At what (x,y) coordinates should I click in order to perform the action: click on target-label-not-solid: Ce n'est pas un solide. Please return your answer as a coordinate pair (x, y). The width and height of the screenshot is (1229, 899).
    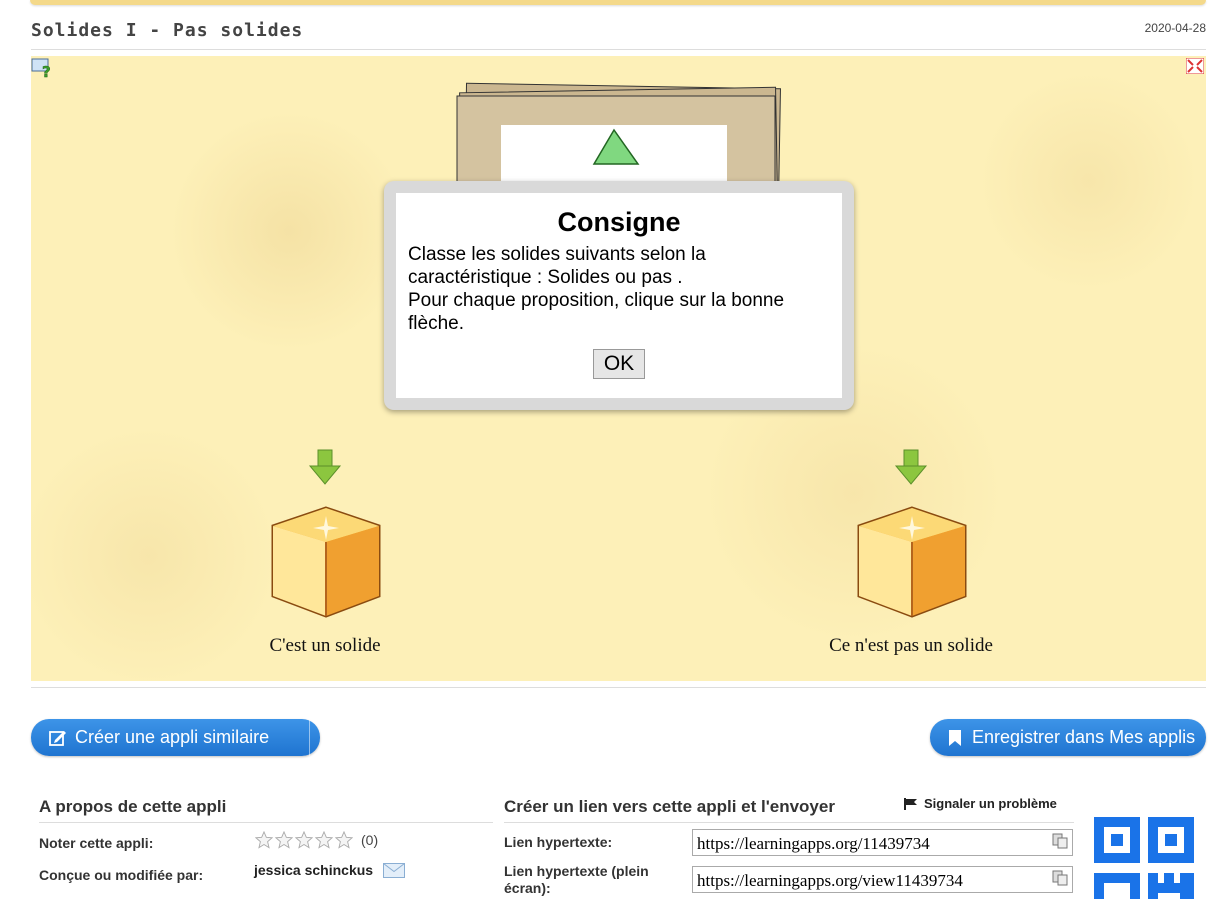
    Looking at the image, I should click on (911, 645).